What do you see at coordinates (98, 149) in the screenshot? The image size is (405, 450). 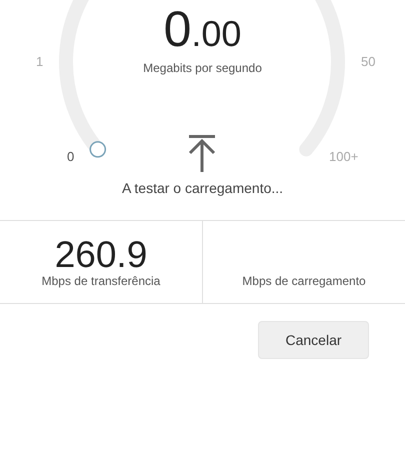 I see `gauge-indicator` at bounding box center [98, 149].